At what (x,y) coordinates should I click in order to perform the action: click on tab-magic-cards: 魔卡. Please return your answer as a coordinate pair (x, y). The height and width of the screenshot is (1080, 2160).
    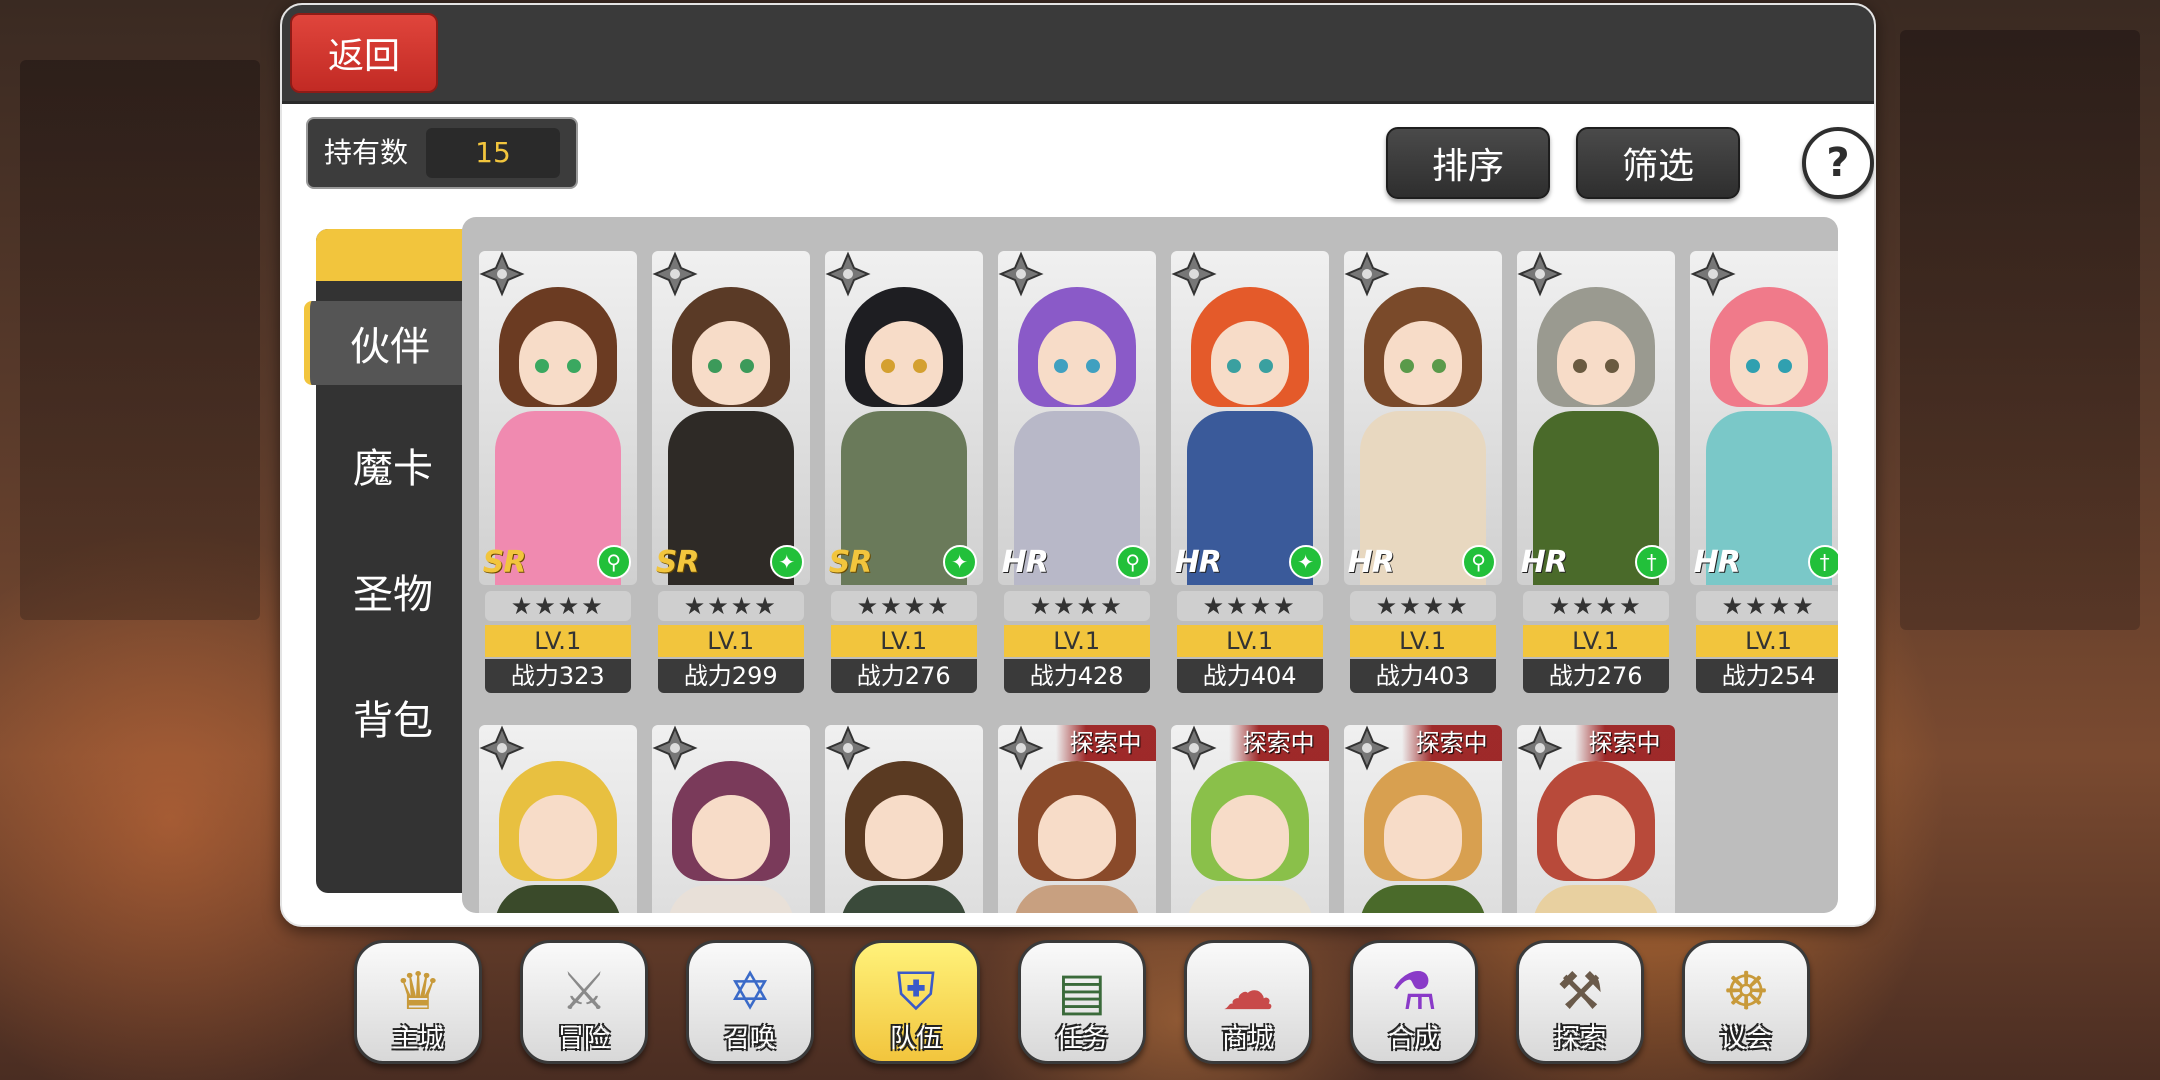
    Looking at the image, I should click on (393, 465).